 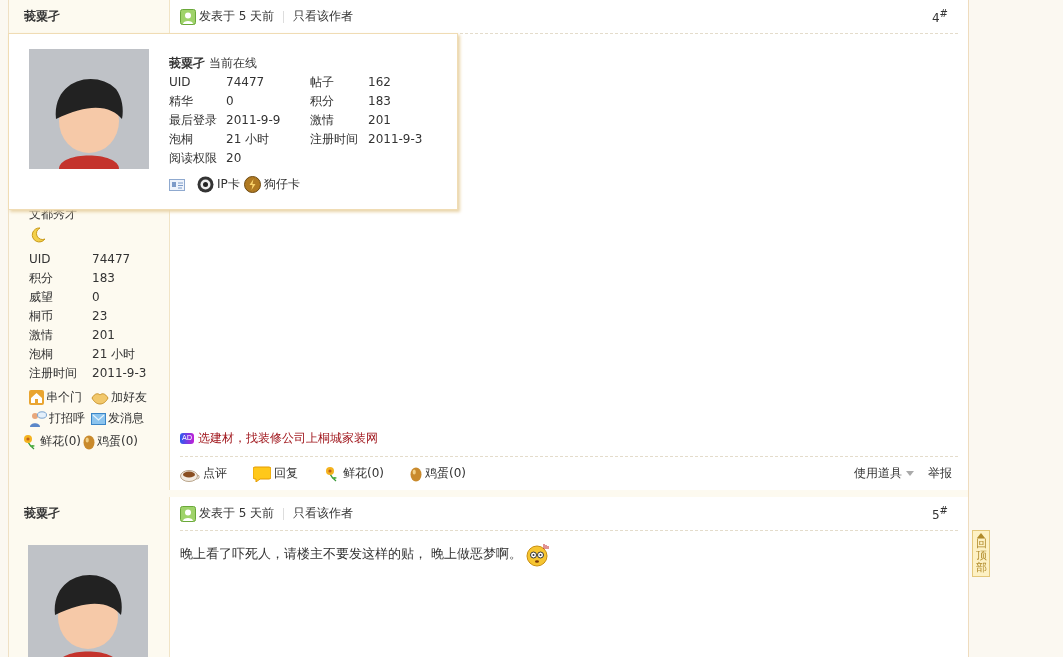 What do you see at coordinates (910, 473) in the screenshot?
I see `caret-icon` at bounding box center [910, 473].